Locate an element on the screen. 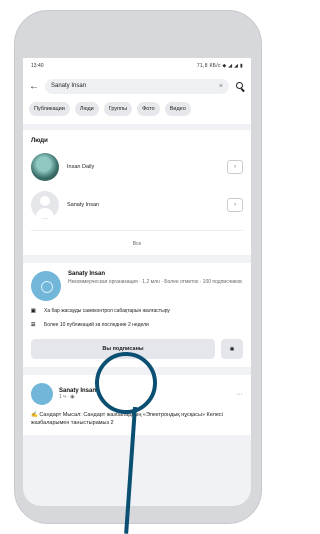  post-time: 1 ч · ◉ is located at coordinates (67, 397).